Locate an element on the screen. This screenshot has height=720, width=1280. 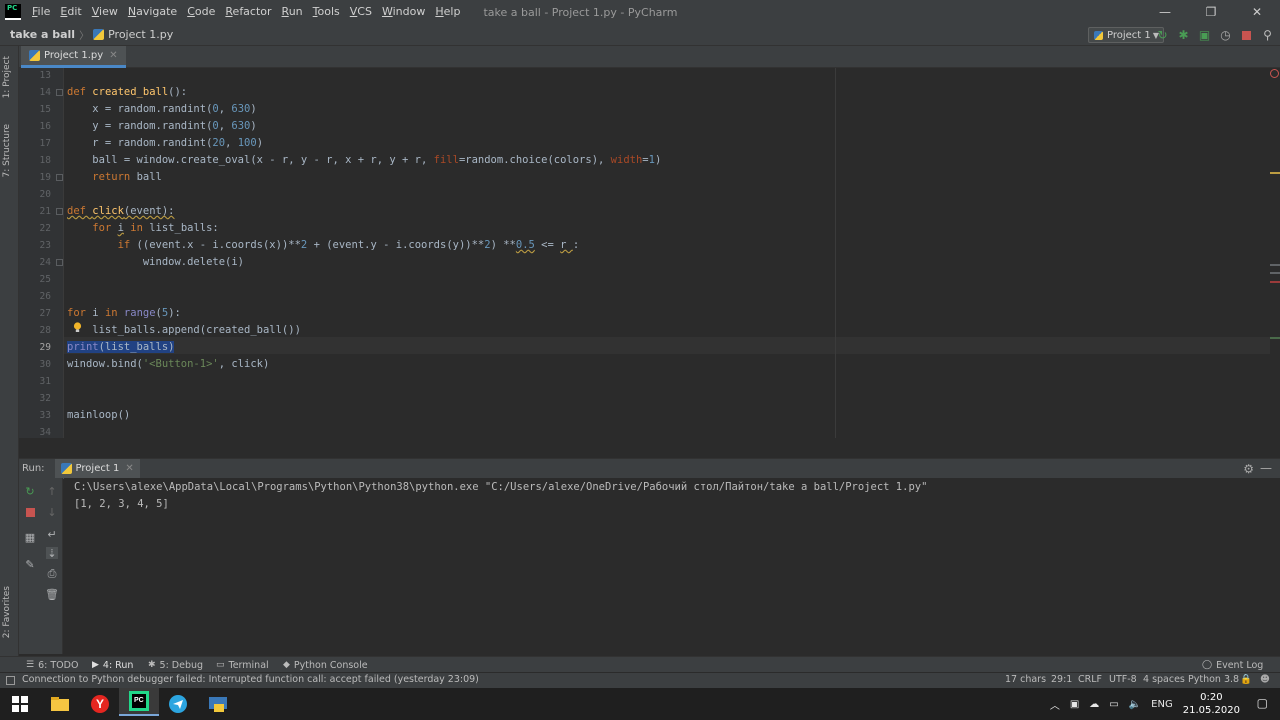
gear-icon: ⚙ is located at coordinates (1248, 469).